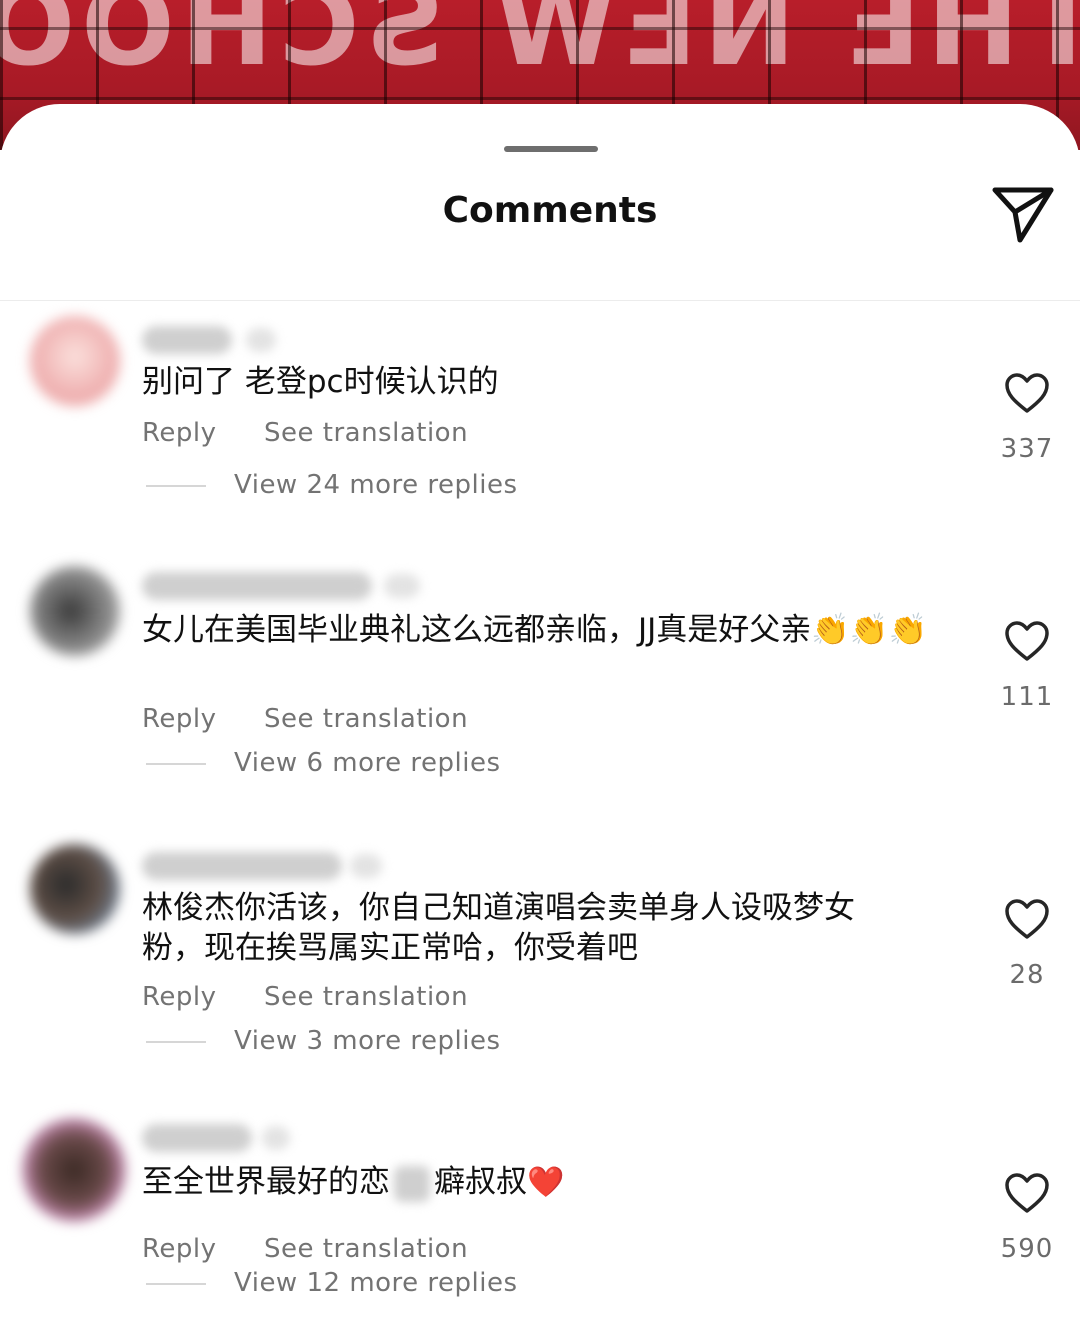  I want to click on comment-text: 林俊杰你活该，你自己知道演唱会卖单身人设吸梦女粉，现在挨骂属实正常哈，你受着吧, so click(498, 928).